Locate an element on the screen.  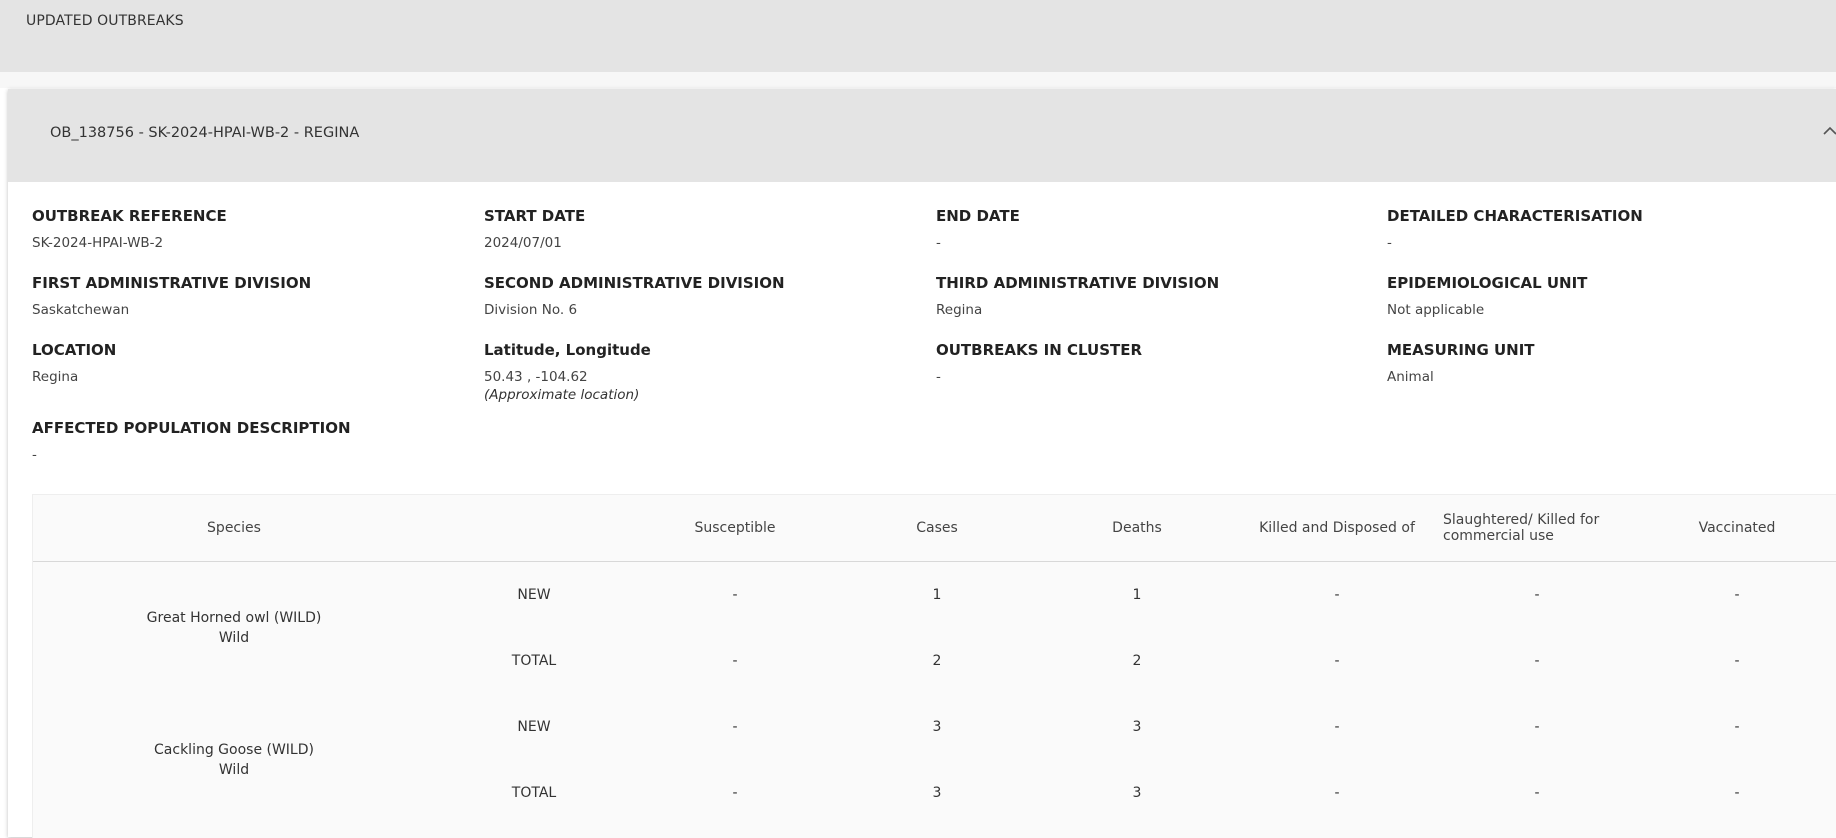
header-deaths: Deaths is located at coordinates (1137, 528).